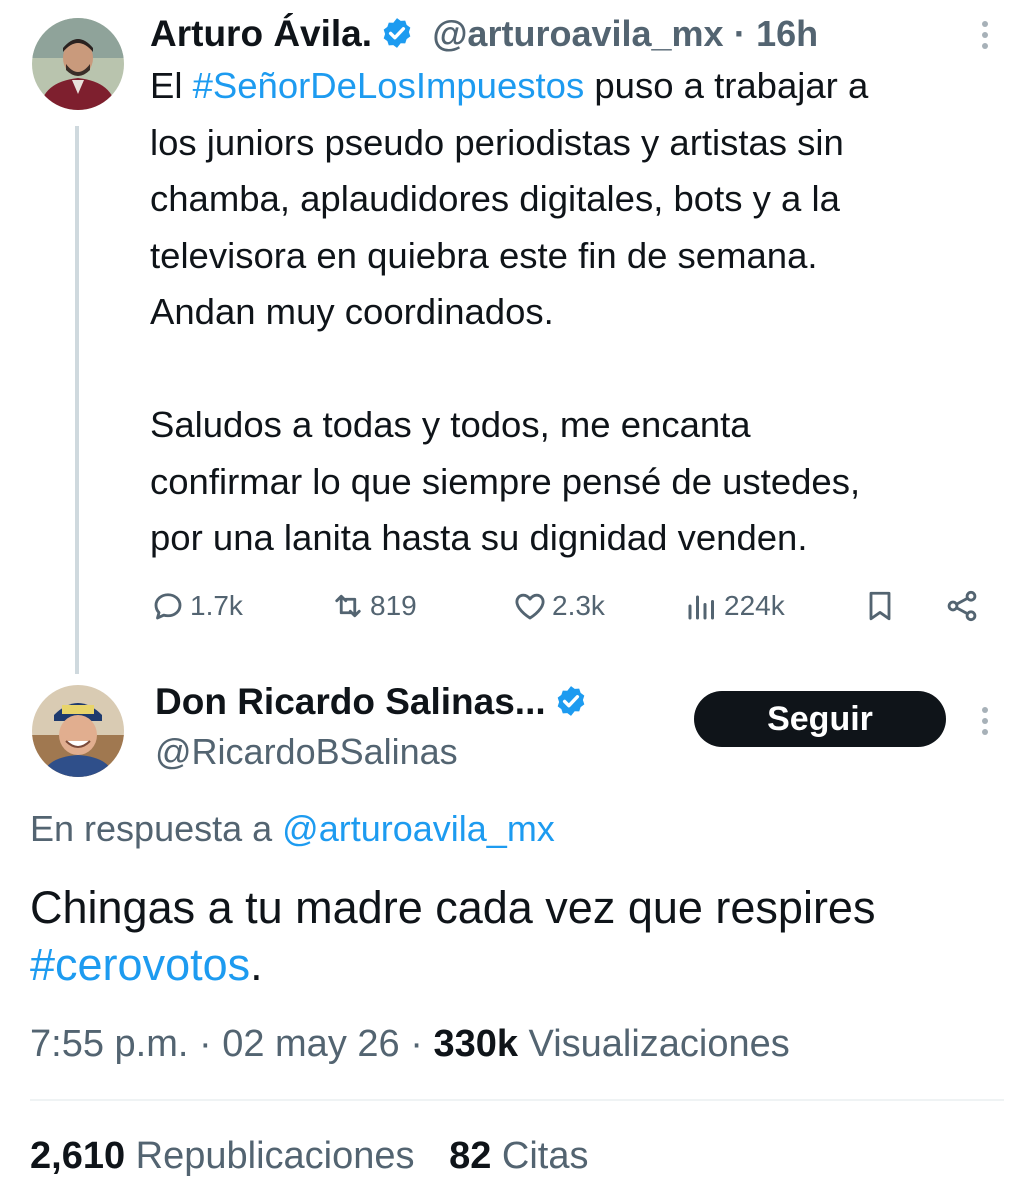 The width and height of the screenshot is (1032, 1200). I want to click on reply-context: En respuesta a @arturoavila_mx, so click(292, 829).